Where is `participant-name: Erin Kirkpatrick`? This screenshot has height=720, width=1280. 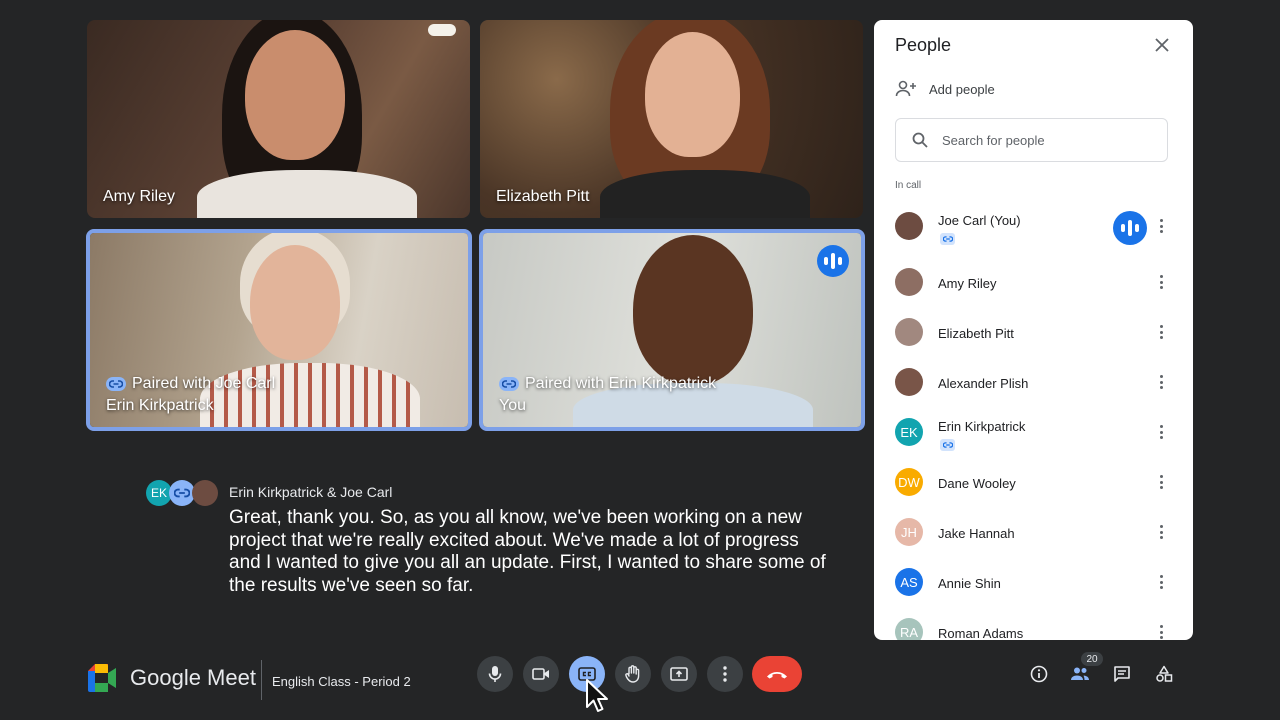
participant-name: Erin Kirkpatrick is located at coordinates (982, 426).